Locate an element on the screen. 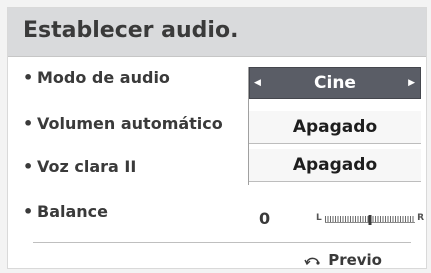 The width and height of the screenshot is (431, 273). balance-slider: L R is located at coordinates (370, 219).